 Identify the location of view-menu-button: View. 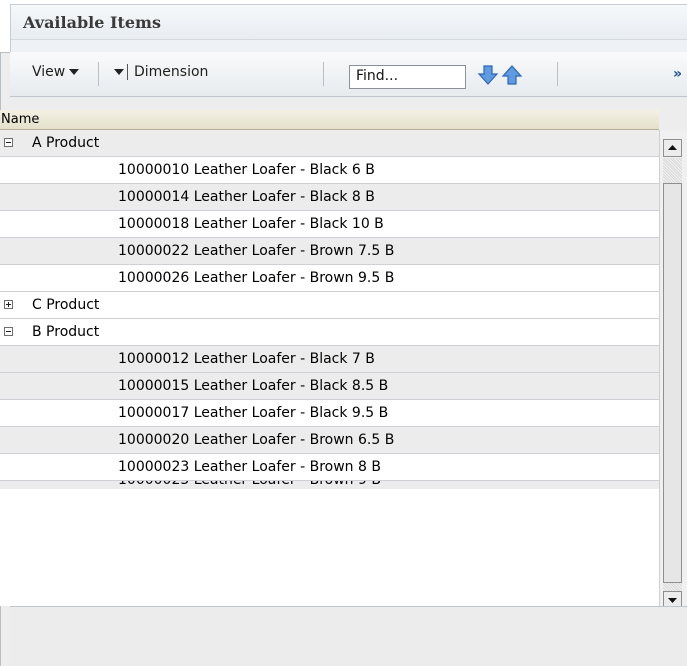
(56, 72).